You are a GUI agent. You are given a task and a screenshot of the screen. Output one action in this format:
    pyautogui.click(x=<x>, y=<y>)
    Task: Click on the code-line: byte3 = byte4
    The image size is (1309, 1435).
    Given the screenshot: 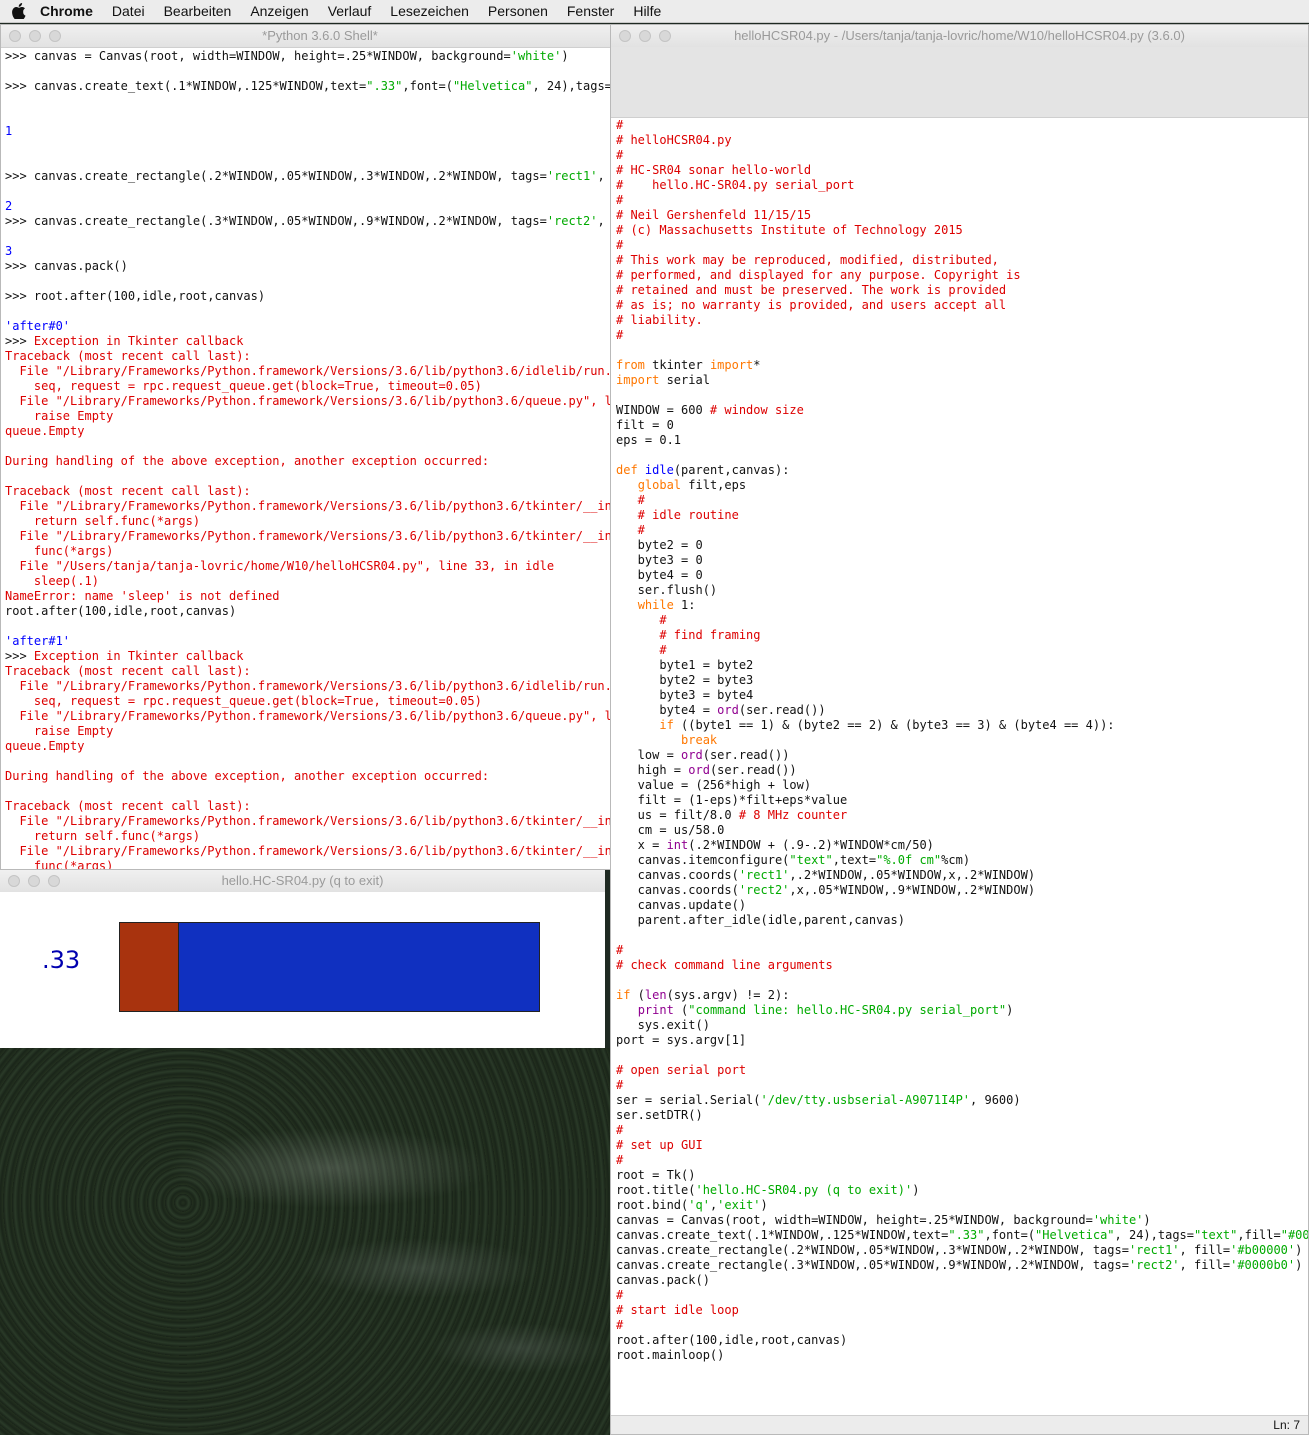 What is the action you would take?
    pyautogui.click(x=685, y=695)
    